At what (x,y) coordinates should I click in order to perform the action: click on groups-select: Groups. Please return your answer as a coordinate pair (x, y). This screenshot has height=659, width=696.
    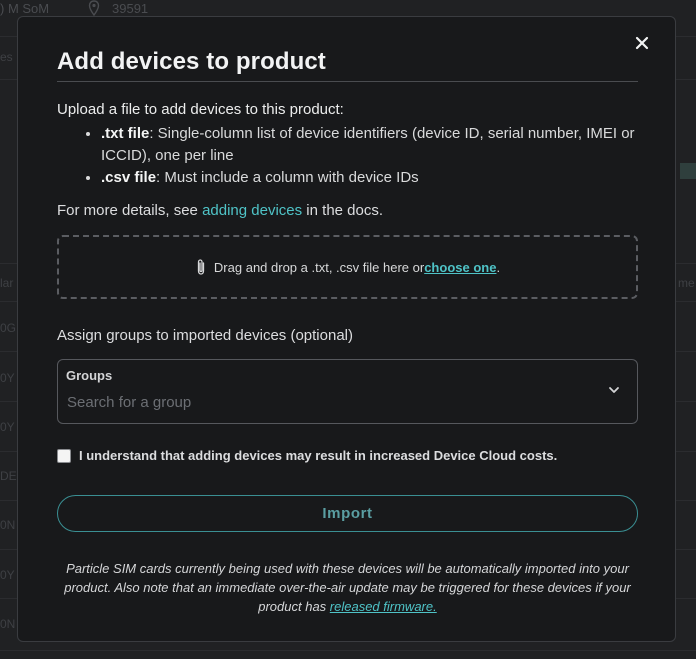
    Looking at the image, I should click on (347, 391).